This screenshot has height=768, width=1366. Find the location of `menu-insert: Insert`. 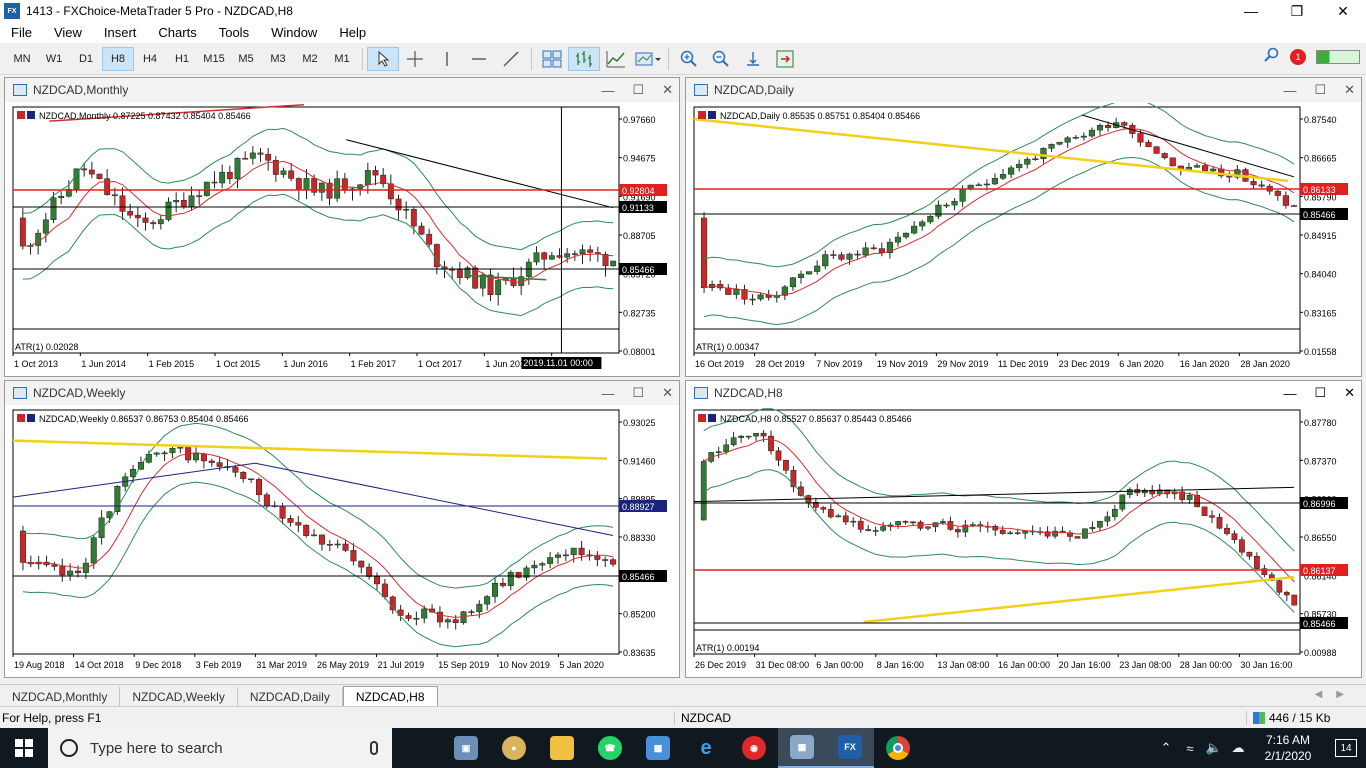

menu-insert: Insert is located at coordinates (120, 32).